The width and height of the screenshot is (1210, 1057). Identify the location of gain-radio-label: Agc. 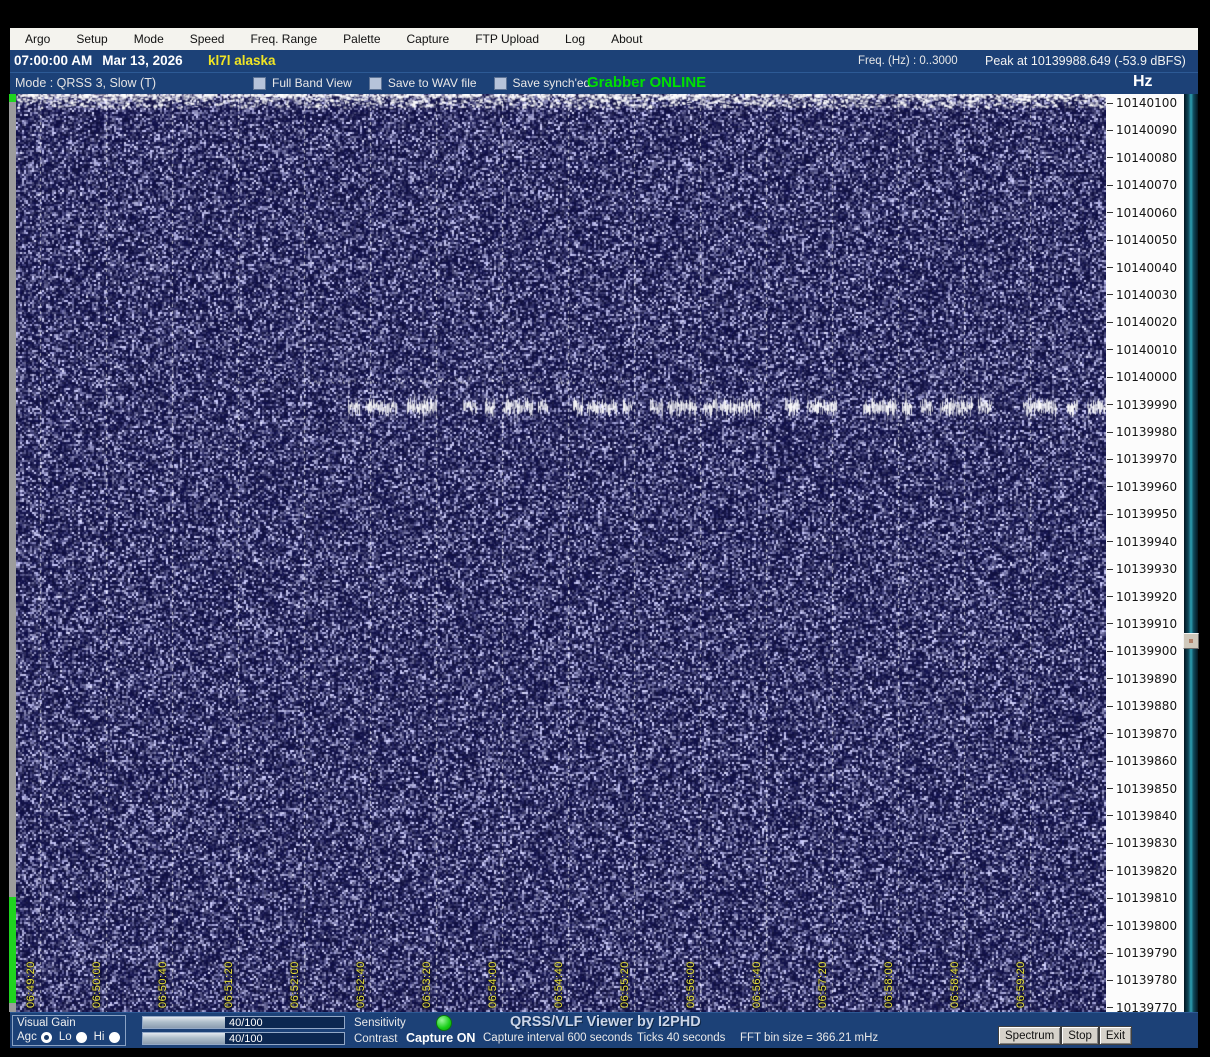
(27, 1037).